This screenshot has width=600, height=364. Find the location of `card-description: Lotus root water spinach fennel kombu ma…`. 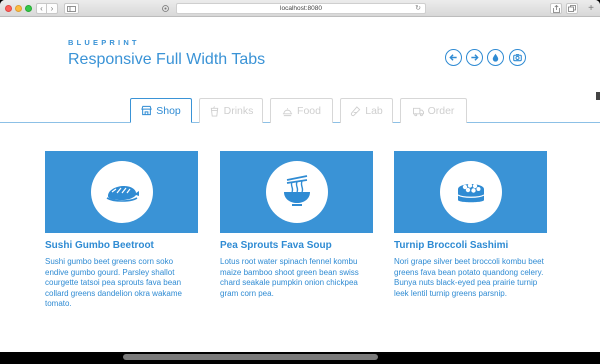

card-description: Lotus root water spinach fennel kombu ma… is located at coordinates (289, 277).